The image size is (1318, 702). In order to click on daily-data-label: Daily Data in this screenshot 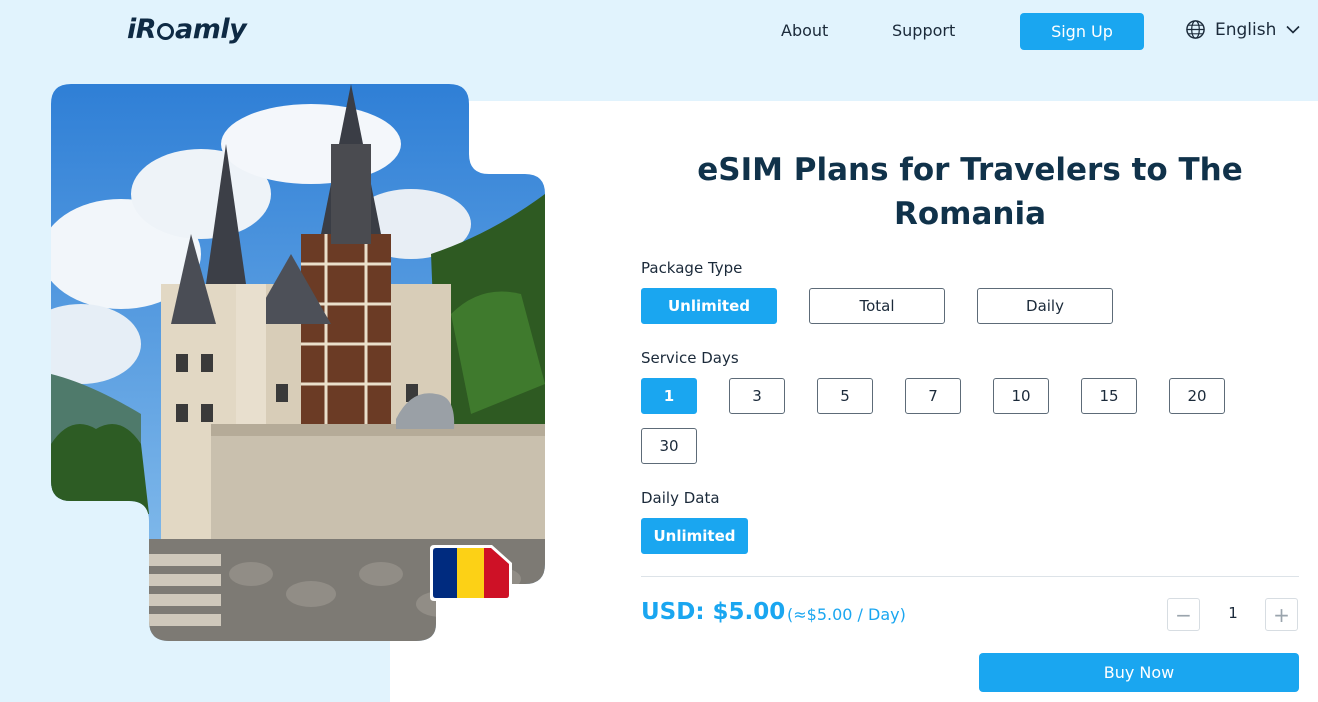, I will do `click(680, 498)`.